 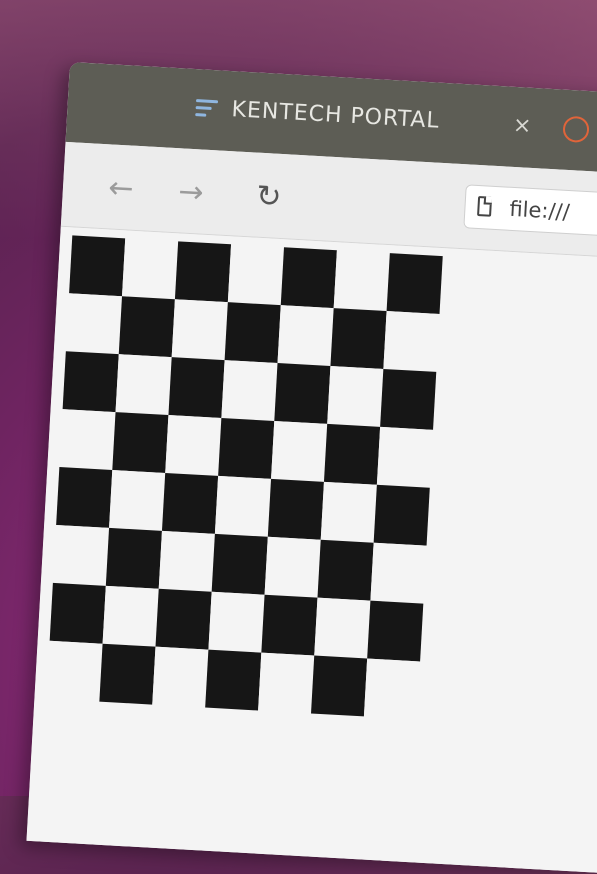 What do you see at coordinates (191, 193) in the screenshot?
I see `forward-button: →` at bounding box center [191, 193].